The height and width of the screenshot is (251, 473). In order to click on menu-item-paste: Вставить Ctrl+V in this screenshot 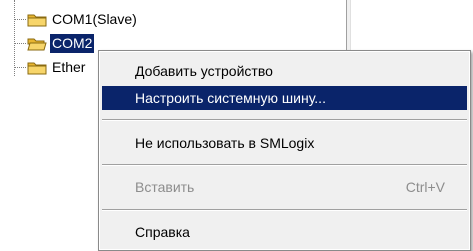, I will do `click(284, 187)`.